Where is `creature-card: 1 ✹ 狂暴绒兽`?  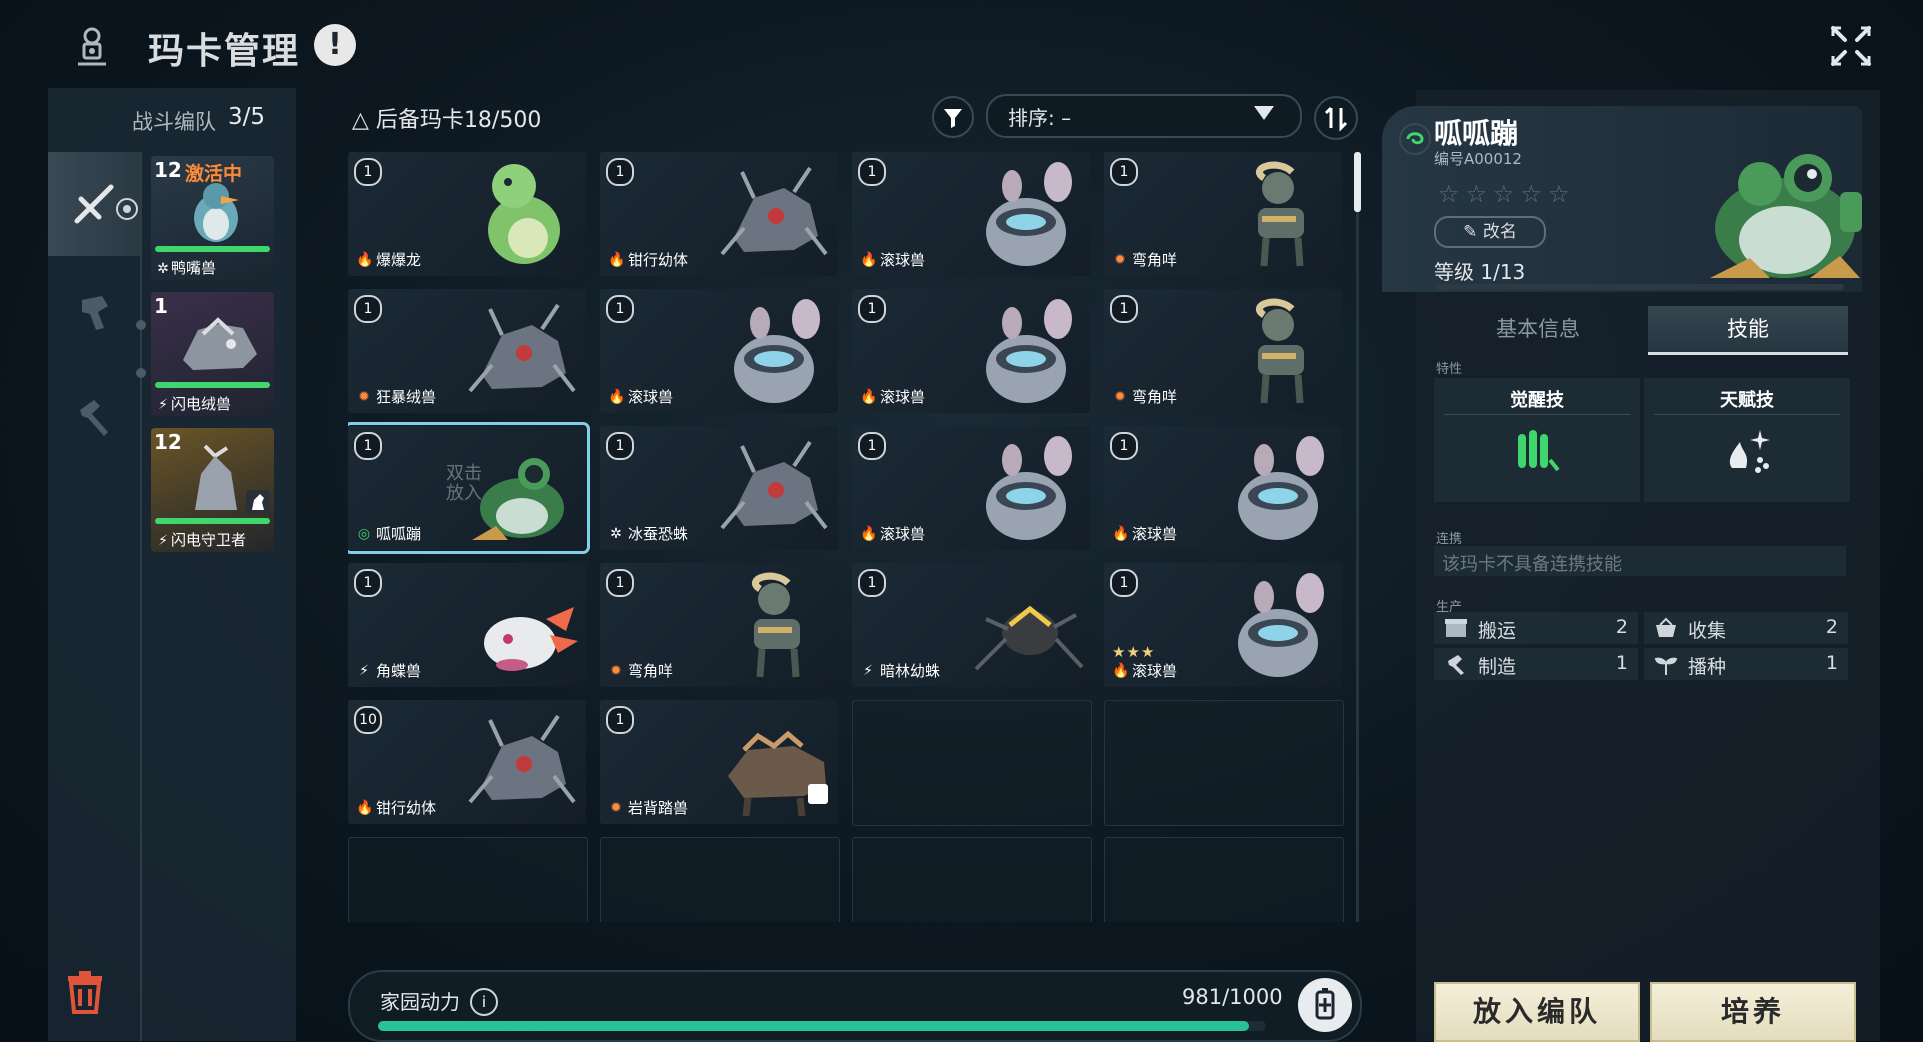
creature-card: 1 ✹ 狂暴绒兽 is located at coordinates (467, 351).